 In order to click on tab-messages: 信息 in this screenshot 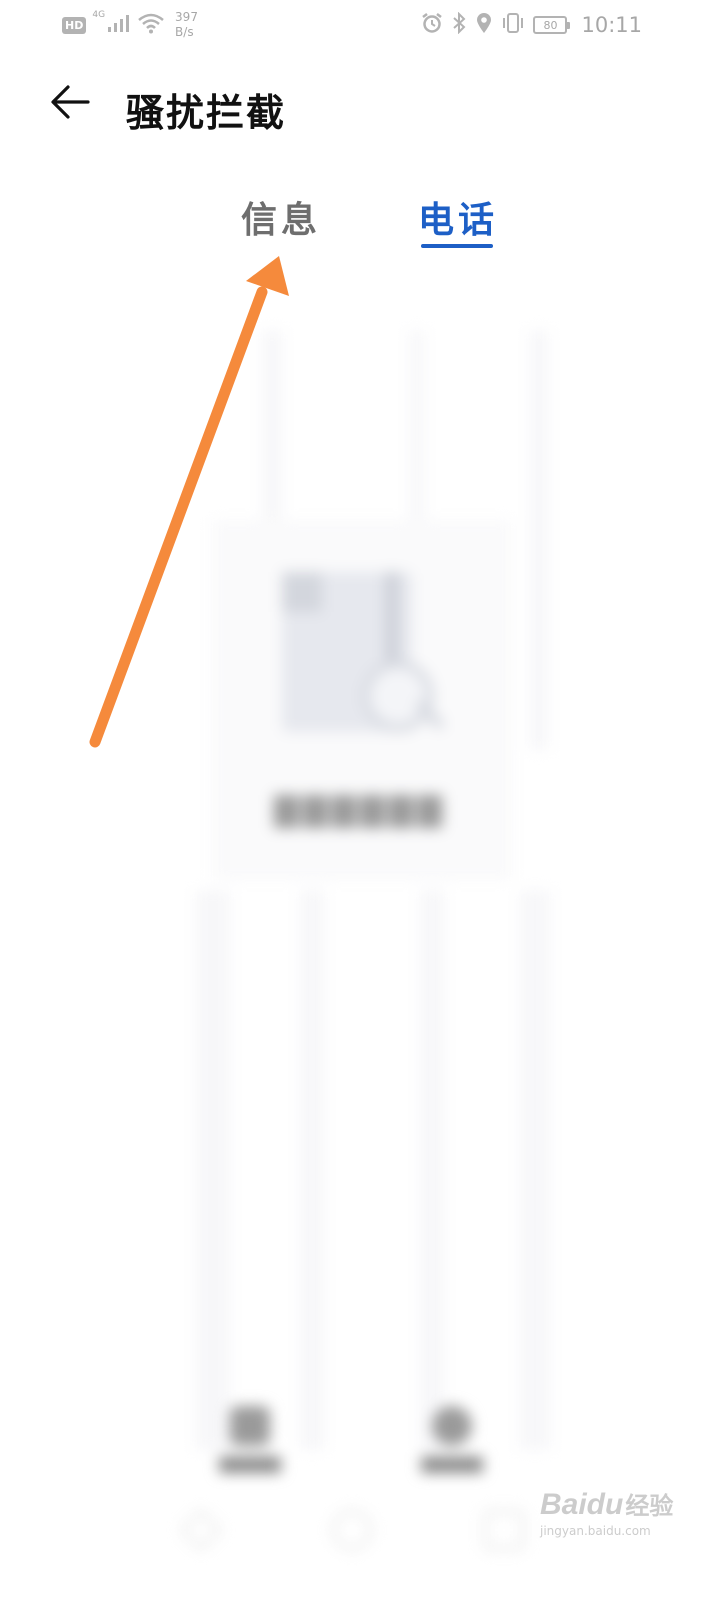, I will do `click(281, 217)`.